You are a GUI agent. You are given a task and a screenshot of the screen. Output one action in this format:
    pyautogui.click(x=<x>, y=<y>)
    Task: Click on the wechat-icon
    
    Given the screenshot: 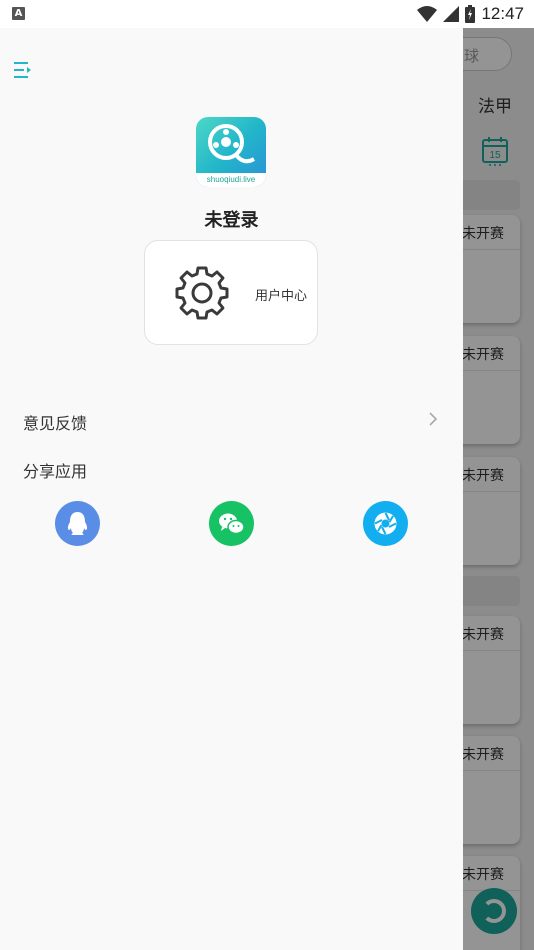 What is the action you would take?
    pyautogui.click(x=232, y=524)
    